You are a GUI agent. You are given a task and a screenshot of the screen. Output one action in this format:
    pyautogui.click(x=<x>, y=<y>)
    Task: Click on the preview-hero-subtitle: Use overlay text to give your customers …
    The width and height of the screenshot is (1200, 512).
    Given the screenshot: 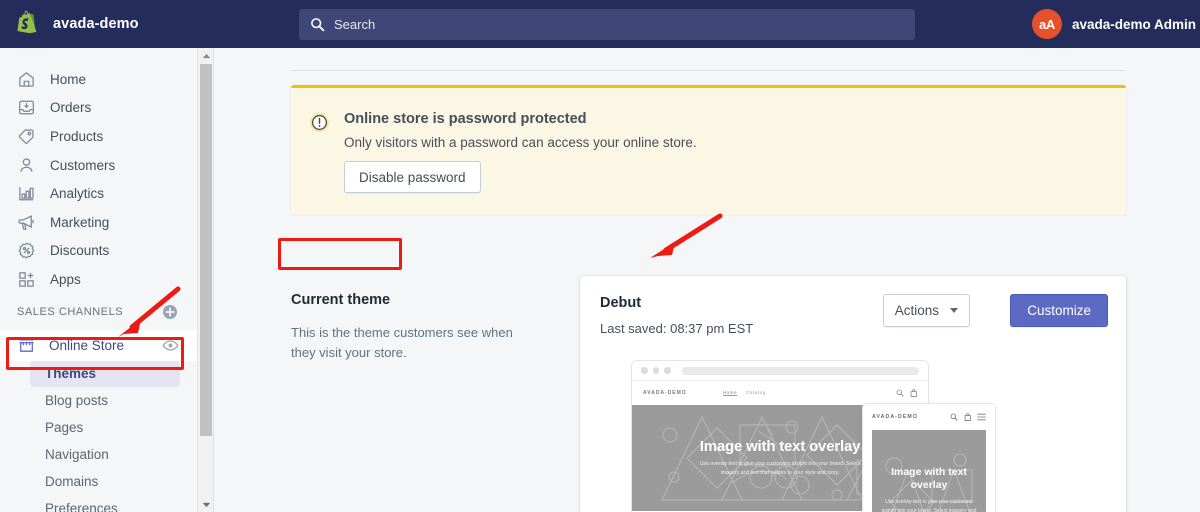 What is the action you would take?
    pyautogui.click(x=780, y=468)
    